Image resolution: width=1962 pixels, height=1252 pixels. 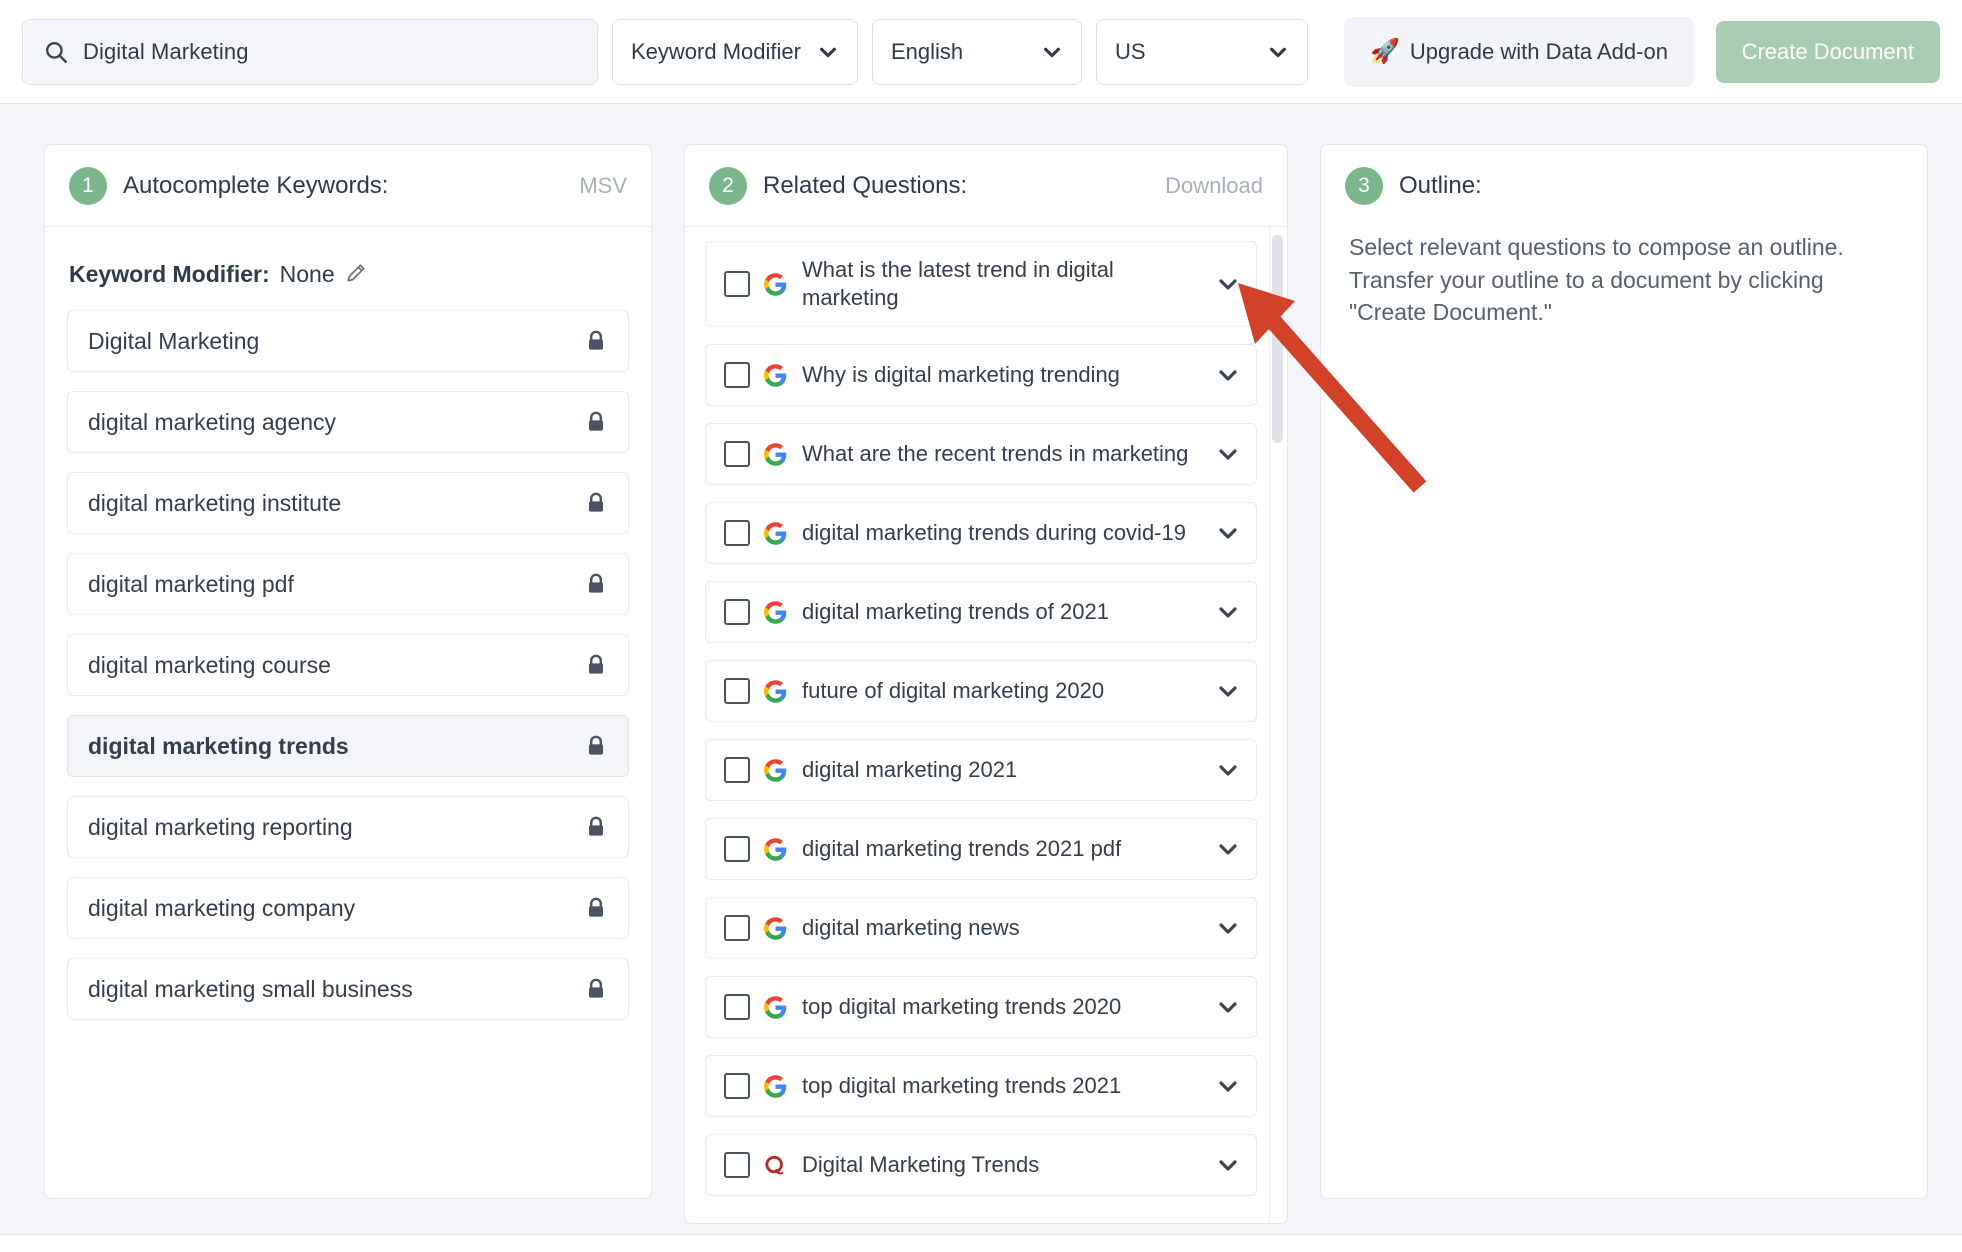 What do you see at coordinates (865, 185) in the screenshot?
I see `questions-panel-title: Related Questions:` at bounding box center [865, 185].